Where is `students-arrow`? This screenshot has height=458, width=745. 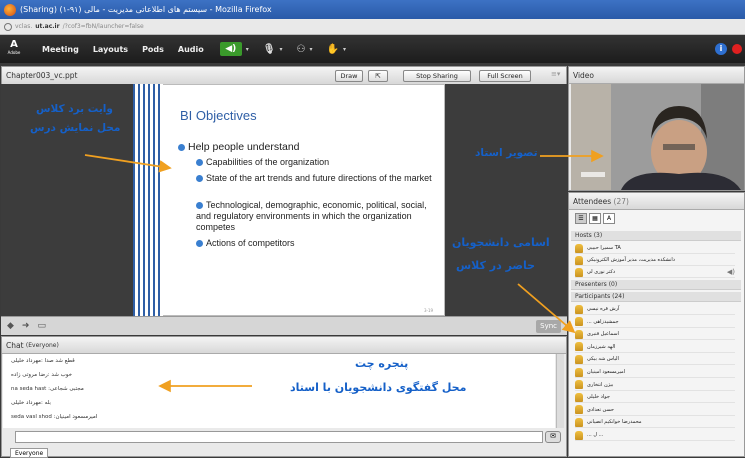 students-arrow is located at coordinates (546, 308).